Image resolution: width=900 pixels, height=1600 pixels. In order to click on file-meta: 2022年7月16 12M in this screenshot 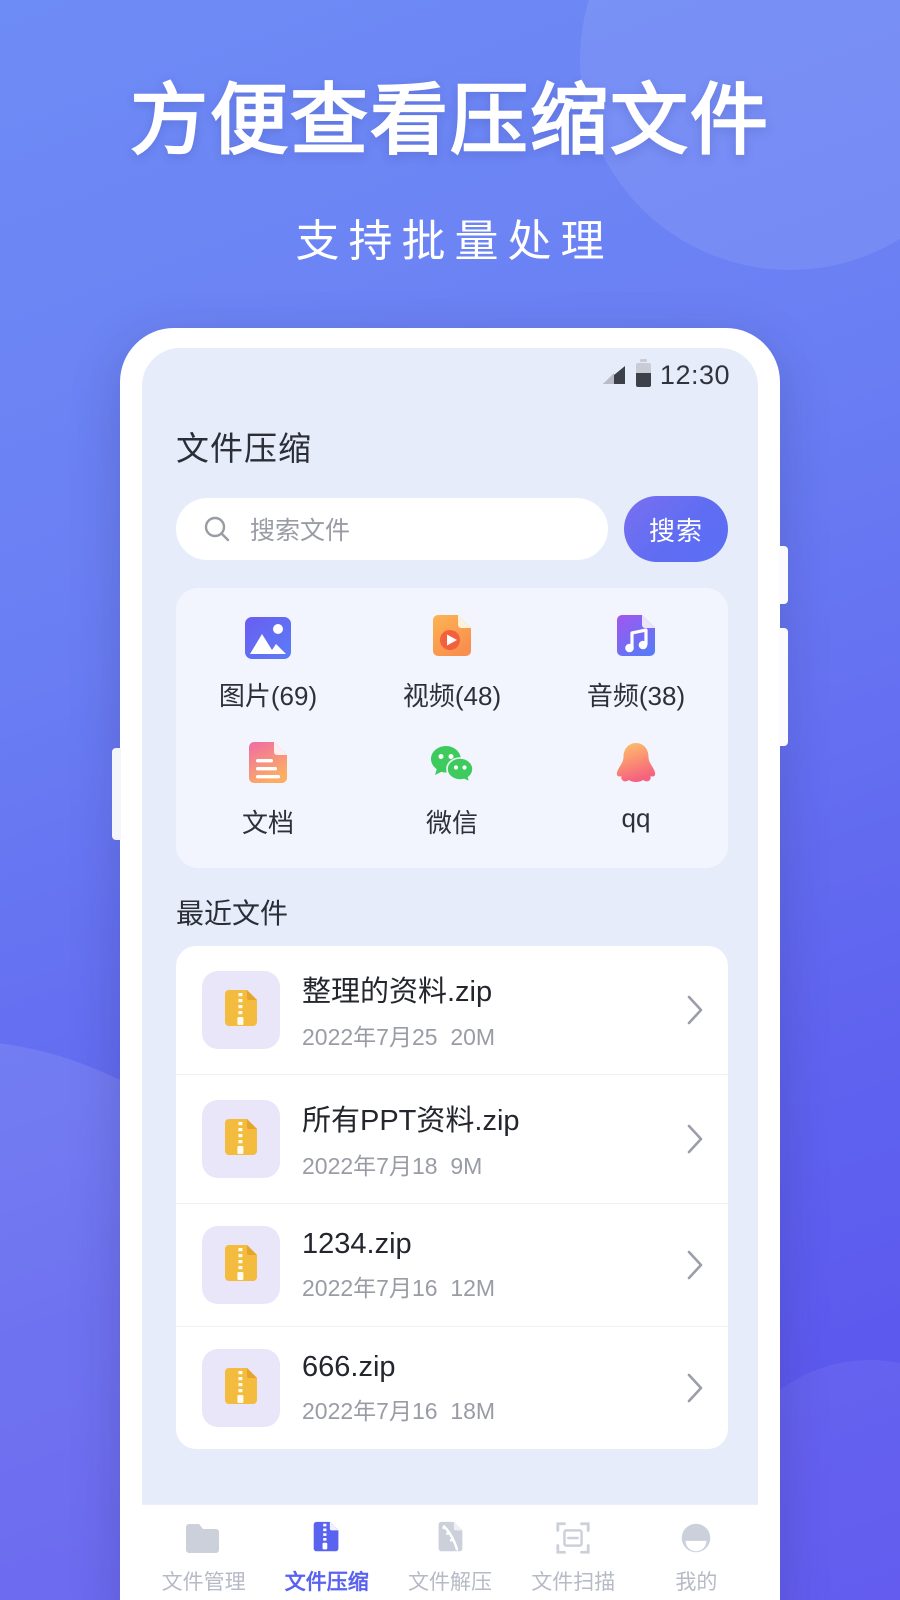, I will do `click(482, 1286)`.